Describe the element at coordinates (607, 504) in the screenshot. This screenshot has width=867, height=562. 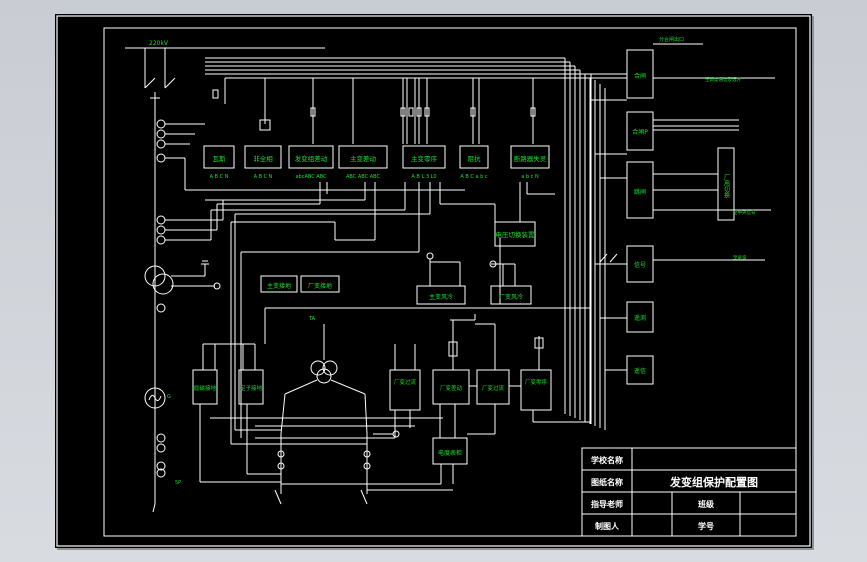
I see `teacher-label: 指导老师` at that location.